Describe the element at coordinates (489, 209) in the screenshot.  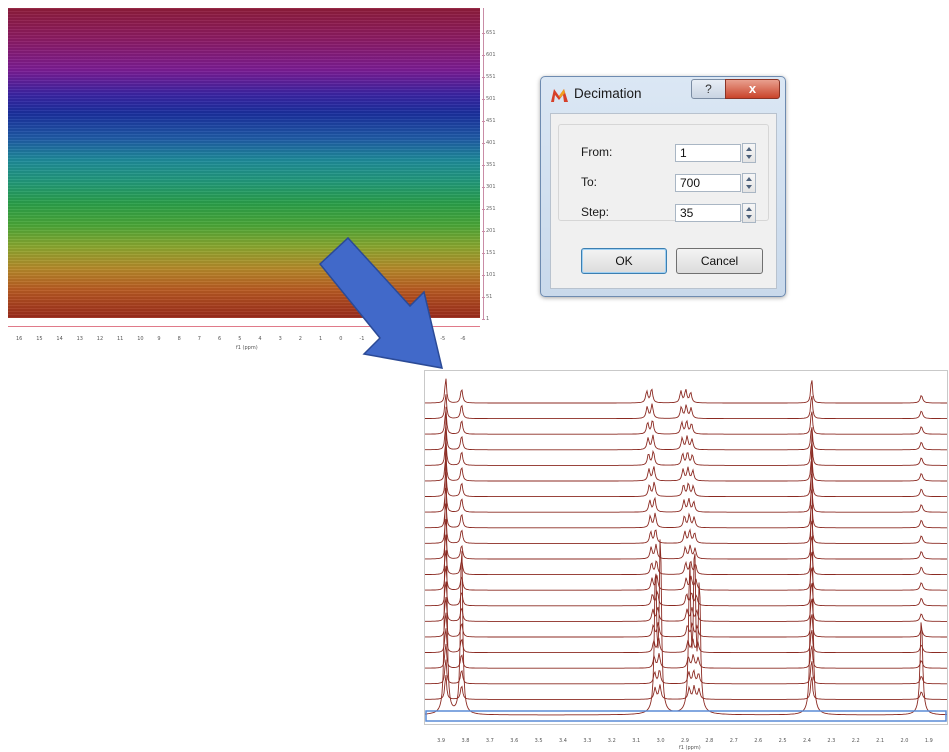
I see `y-tick-label: 251` at that location.